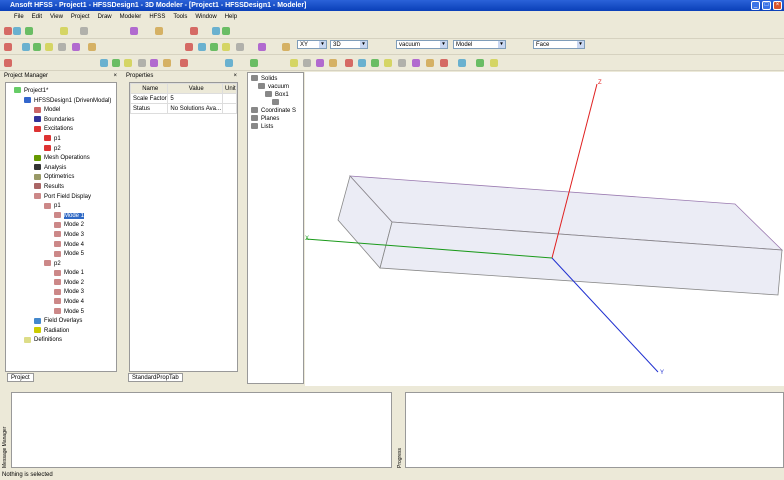 This screenshot has height=480, width=784. I want to click on menu-modeler: Modeler, so click(131, 17).